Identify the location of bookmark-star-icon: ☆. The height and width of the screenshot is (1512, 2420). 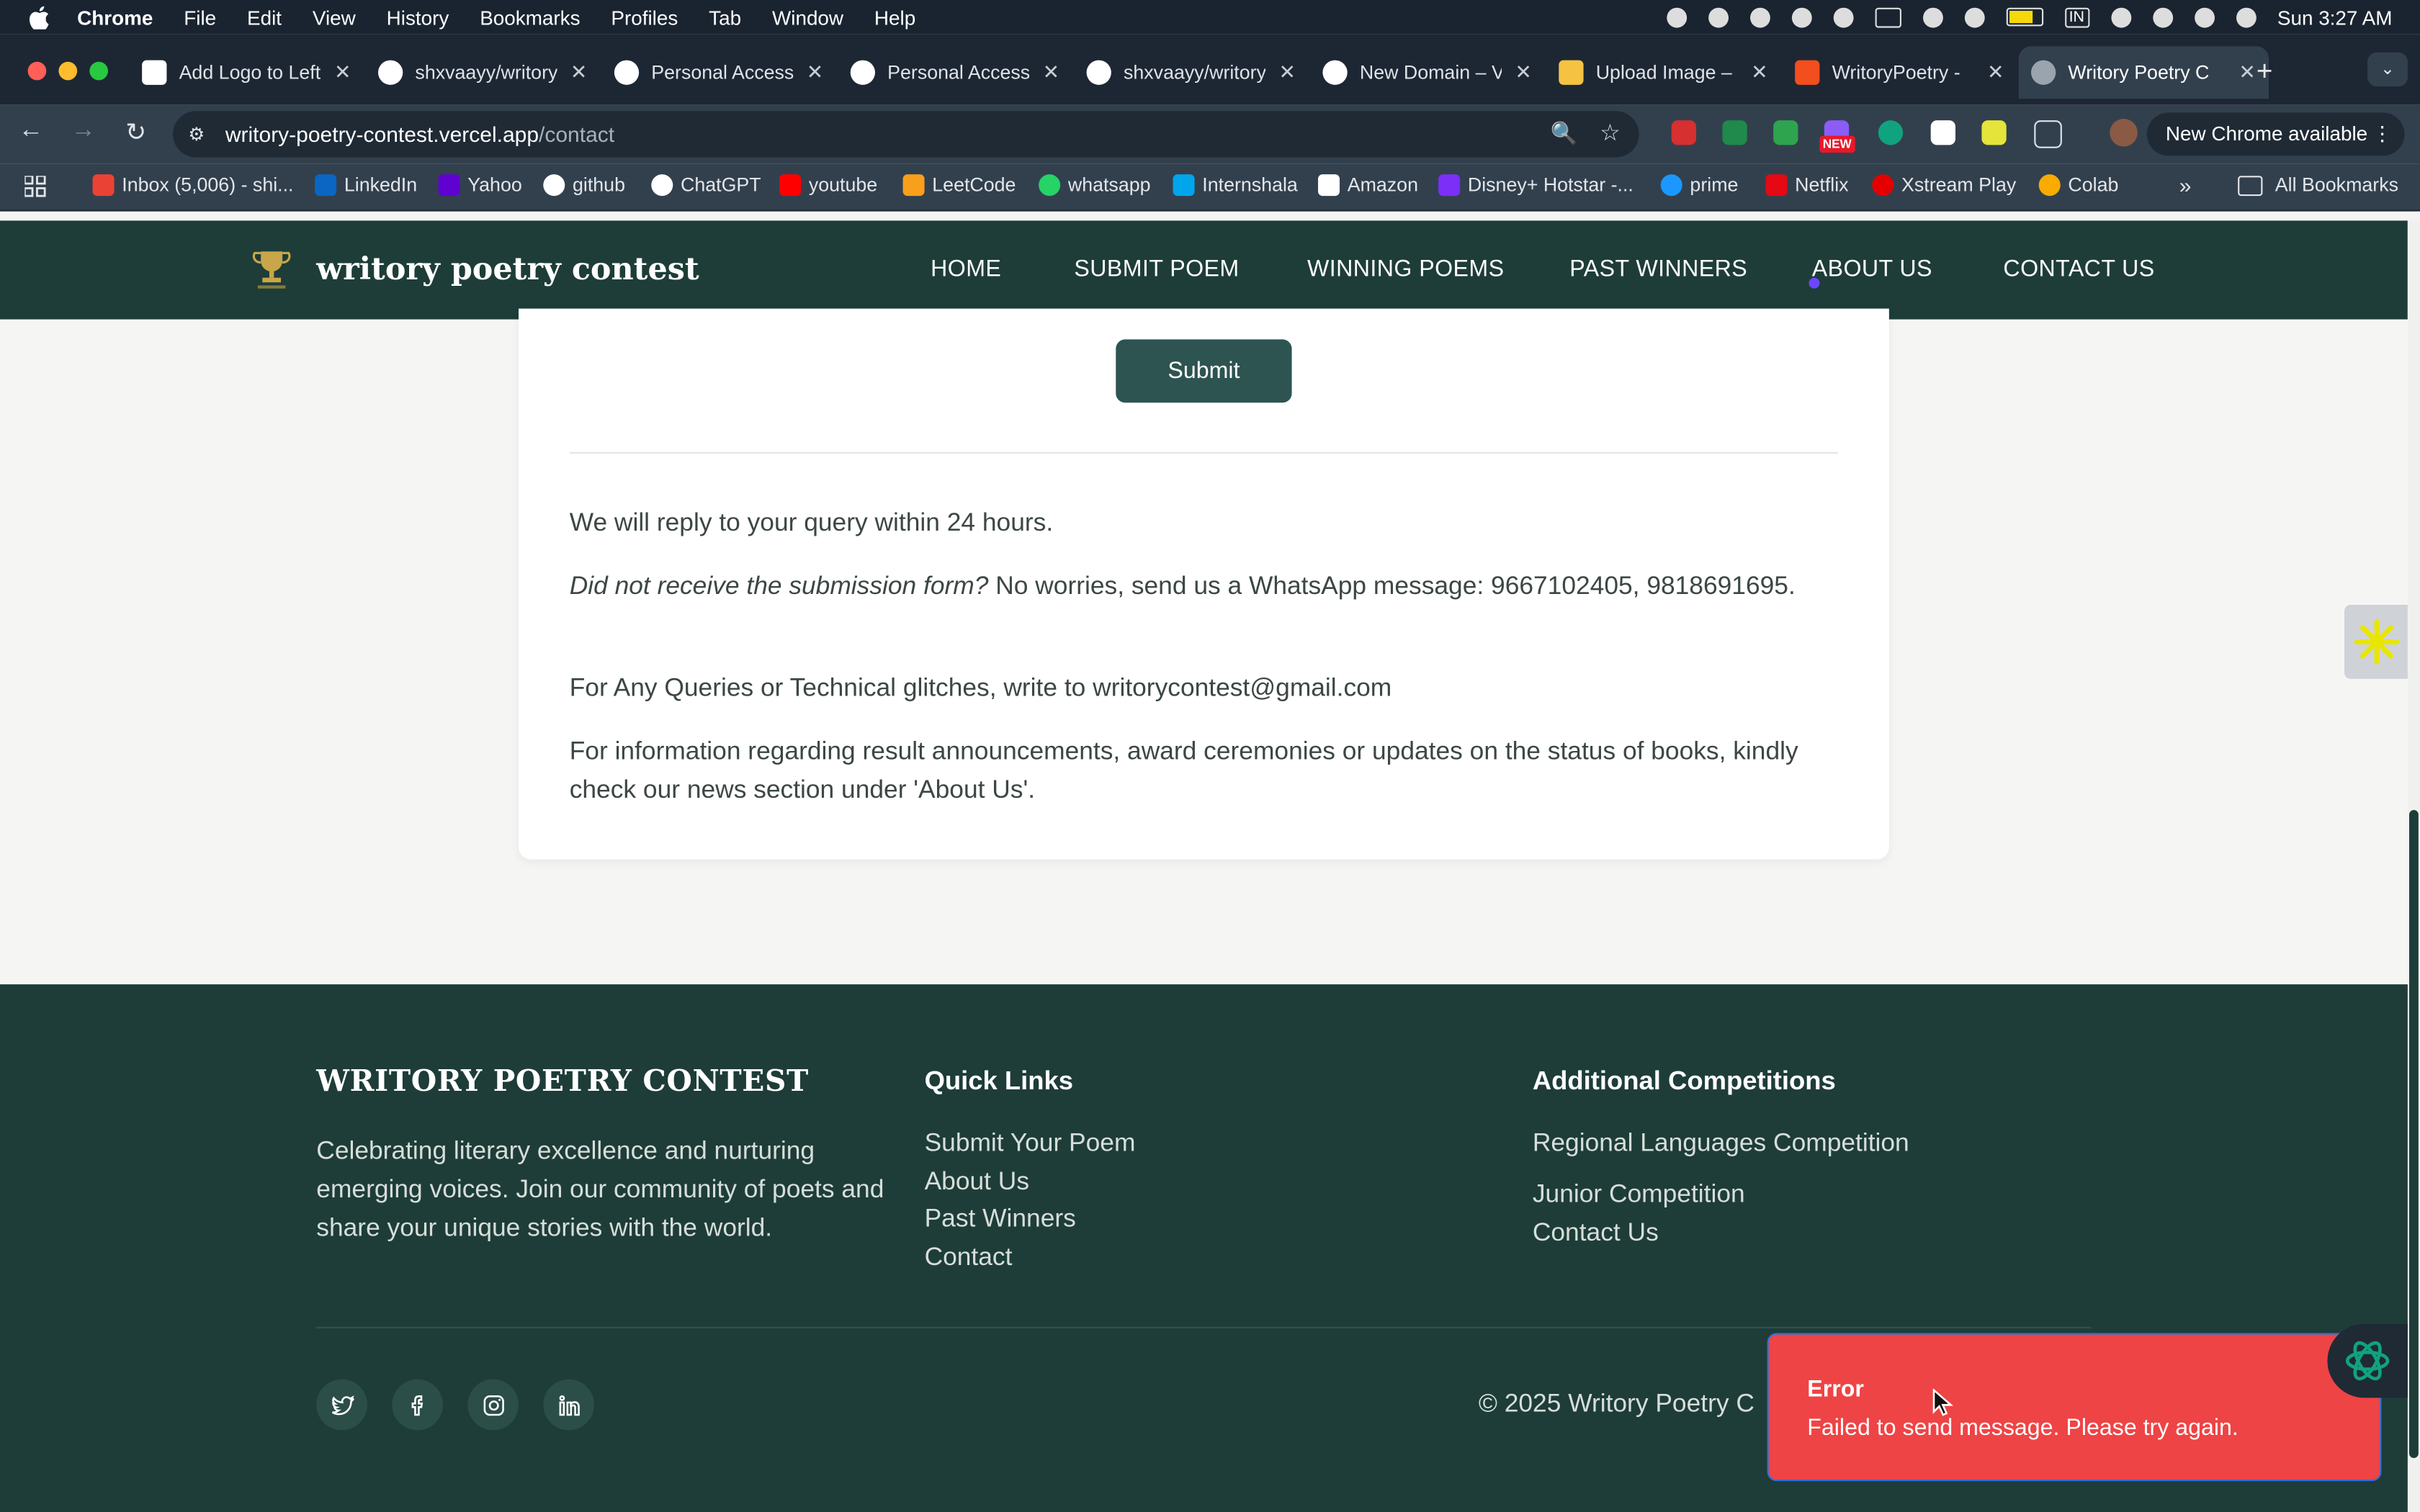
(1610, 132).